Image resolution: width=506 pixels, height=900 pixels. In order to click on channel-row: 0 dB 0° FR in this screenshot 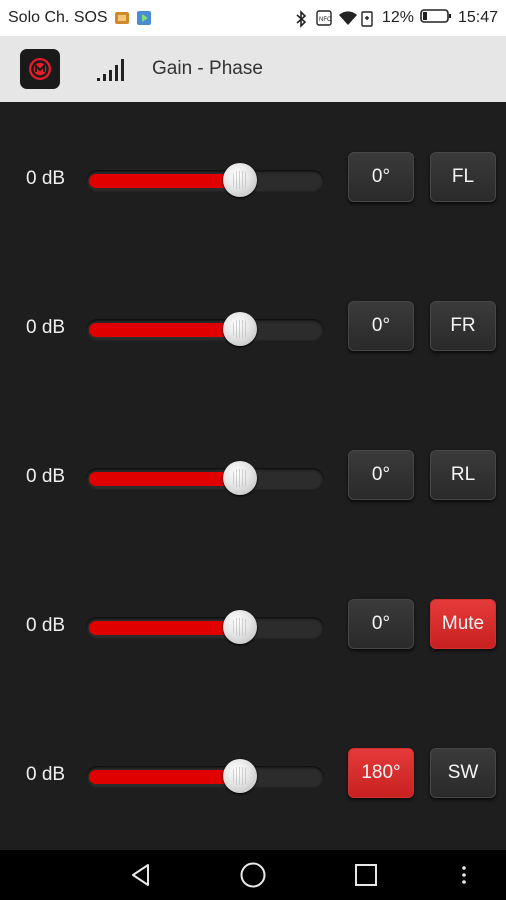, I will do `click(253, 331)`.